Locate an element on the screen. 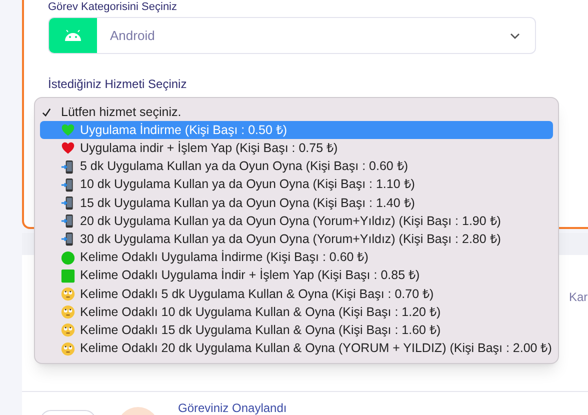  android-icon is located at coordinates (73, 36).